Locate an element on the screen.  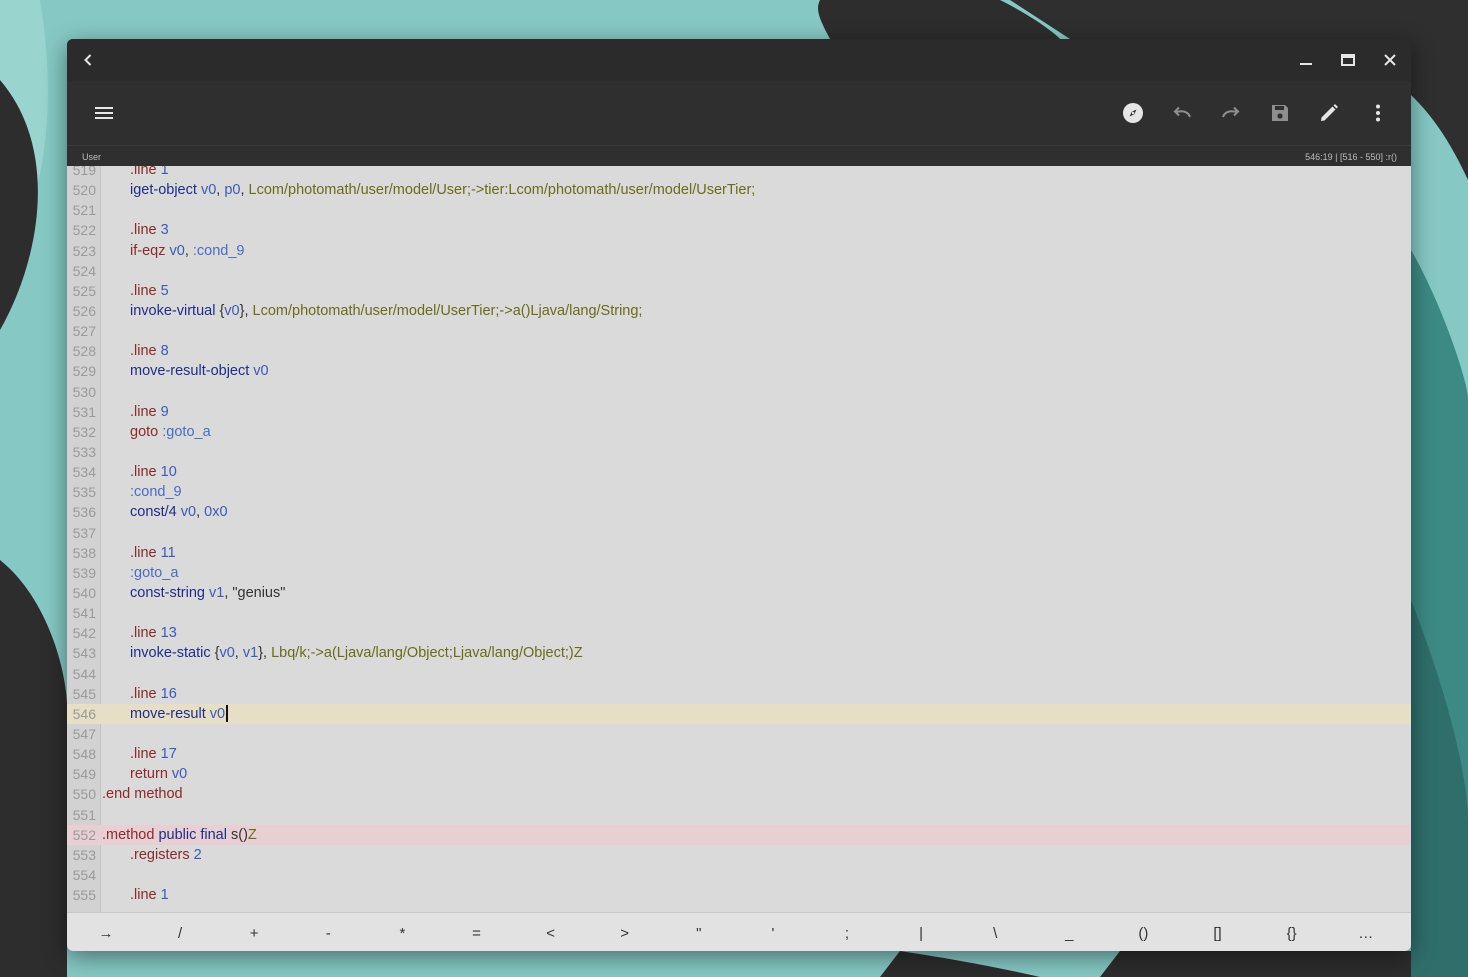
code-line: 524 is located at coordinates (739, 271).